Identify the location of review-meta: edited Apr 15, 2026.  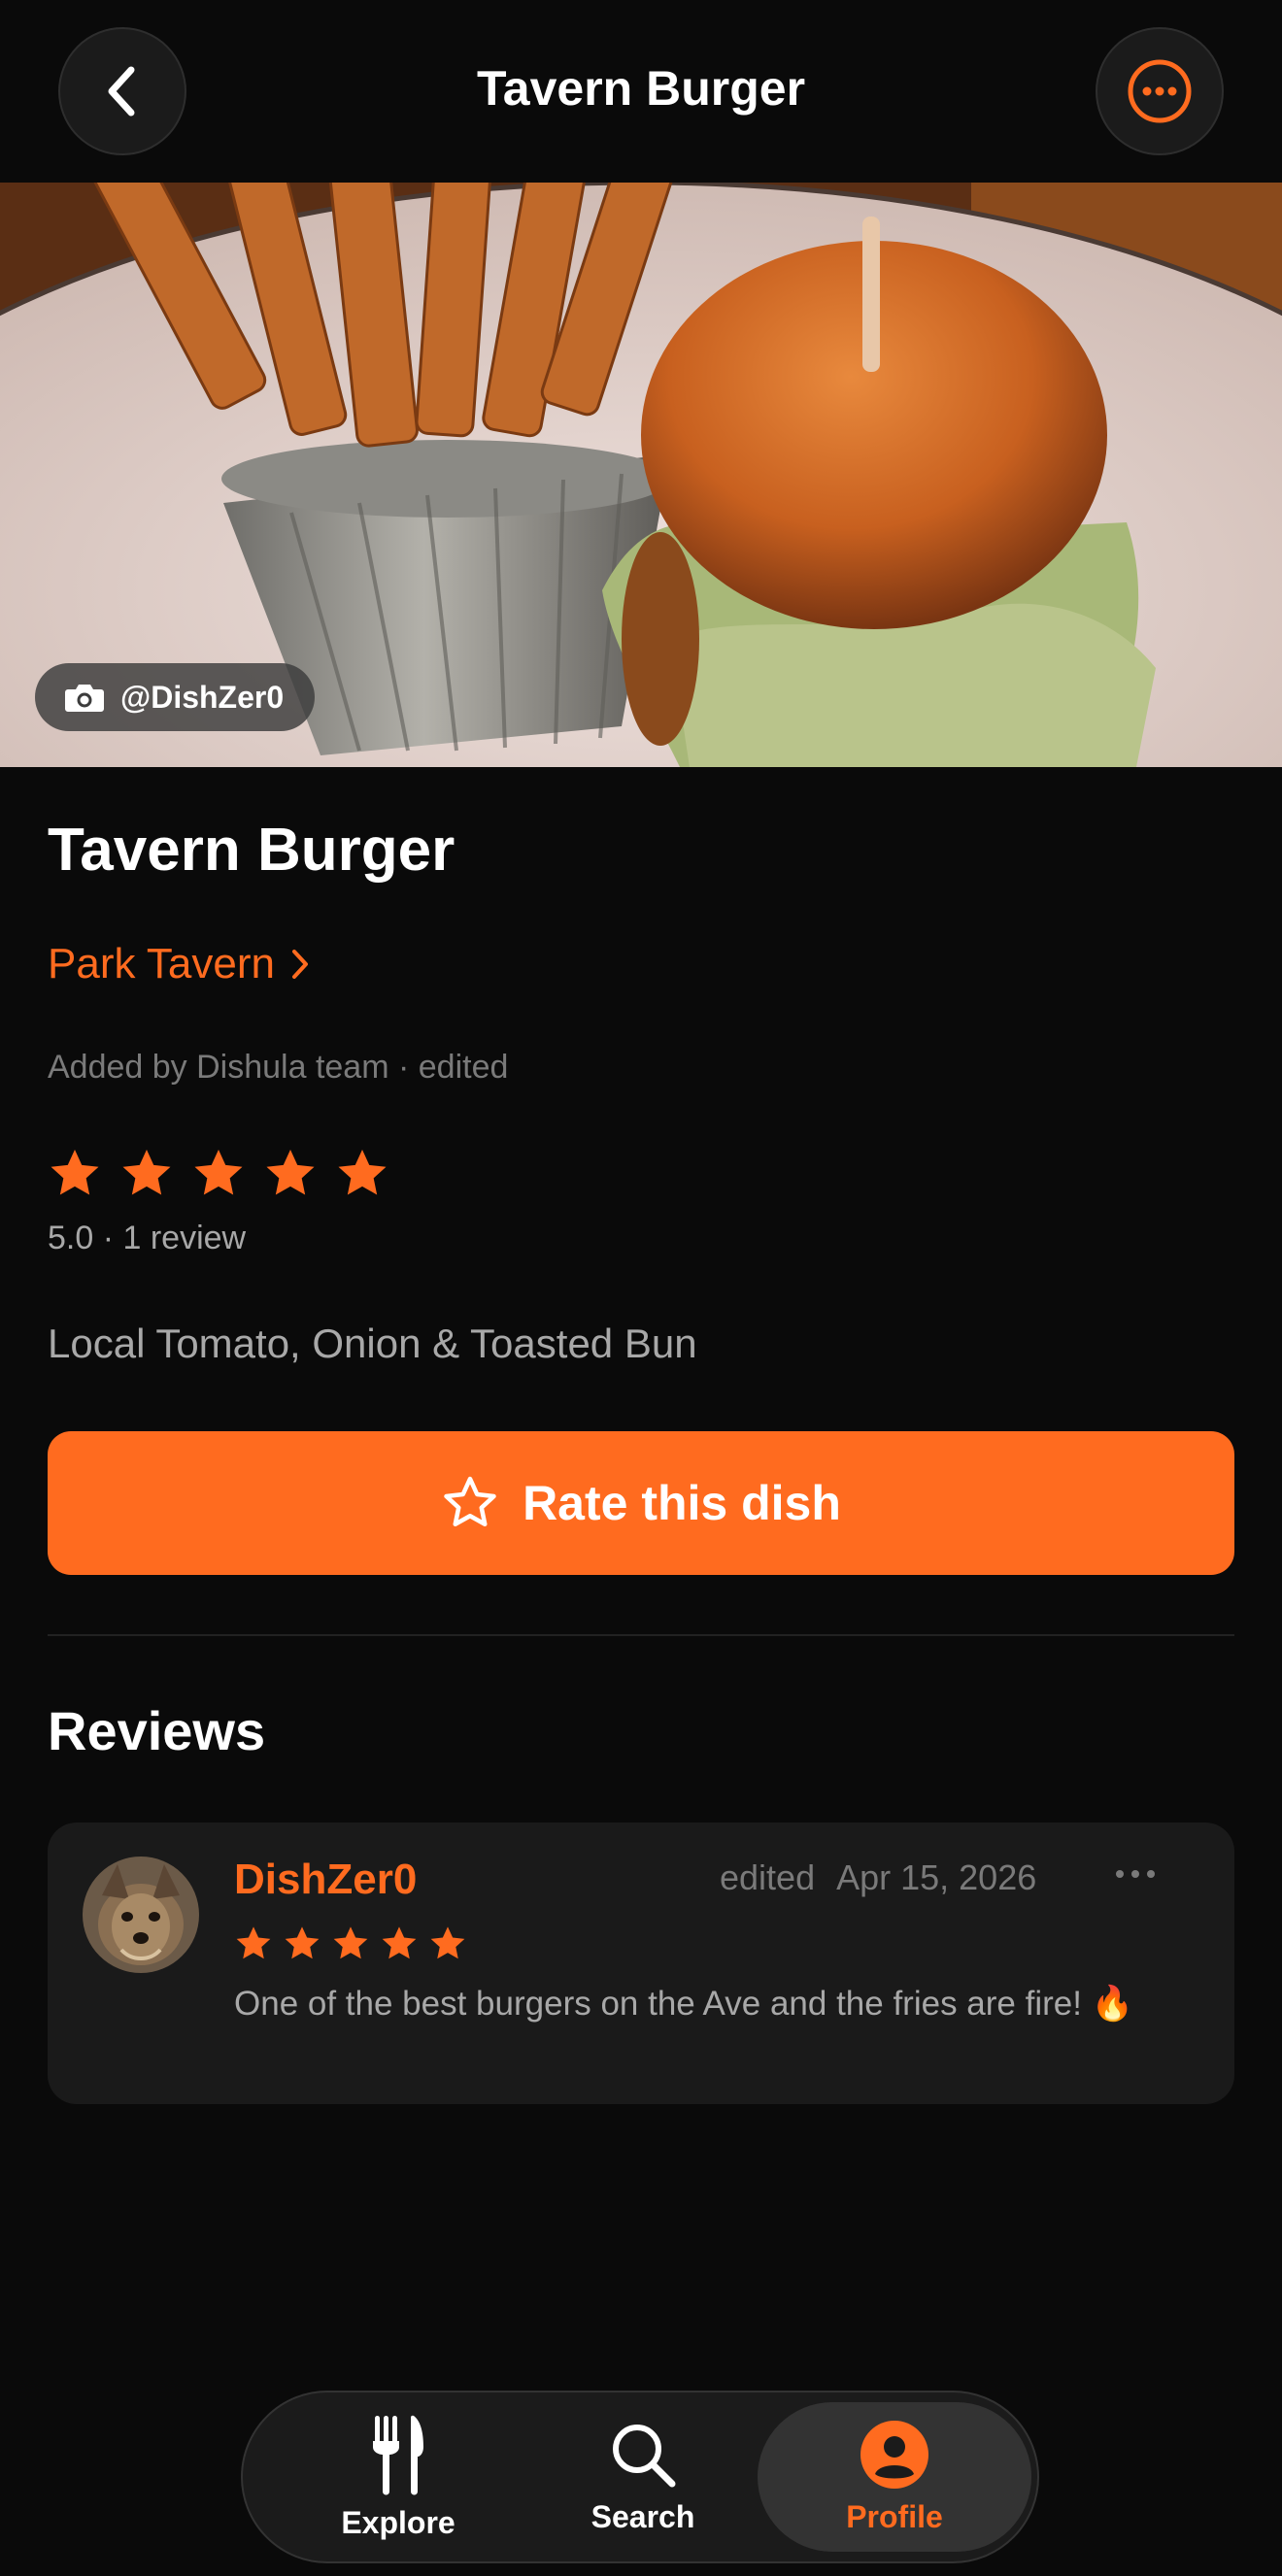
(878, 1878).